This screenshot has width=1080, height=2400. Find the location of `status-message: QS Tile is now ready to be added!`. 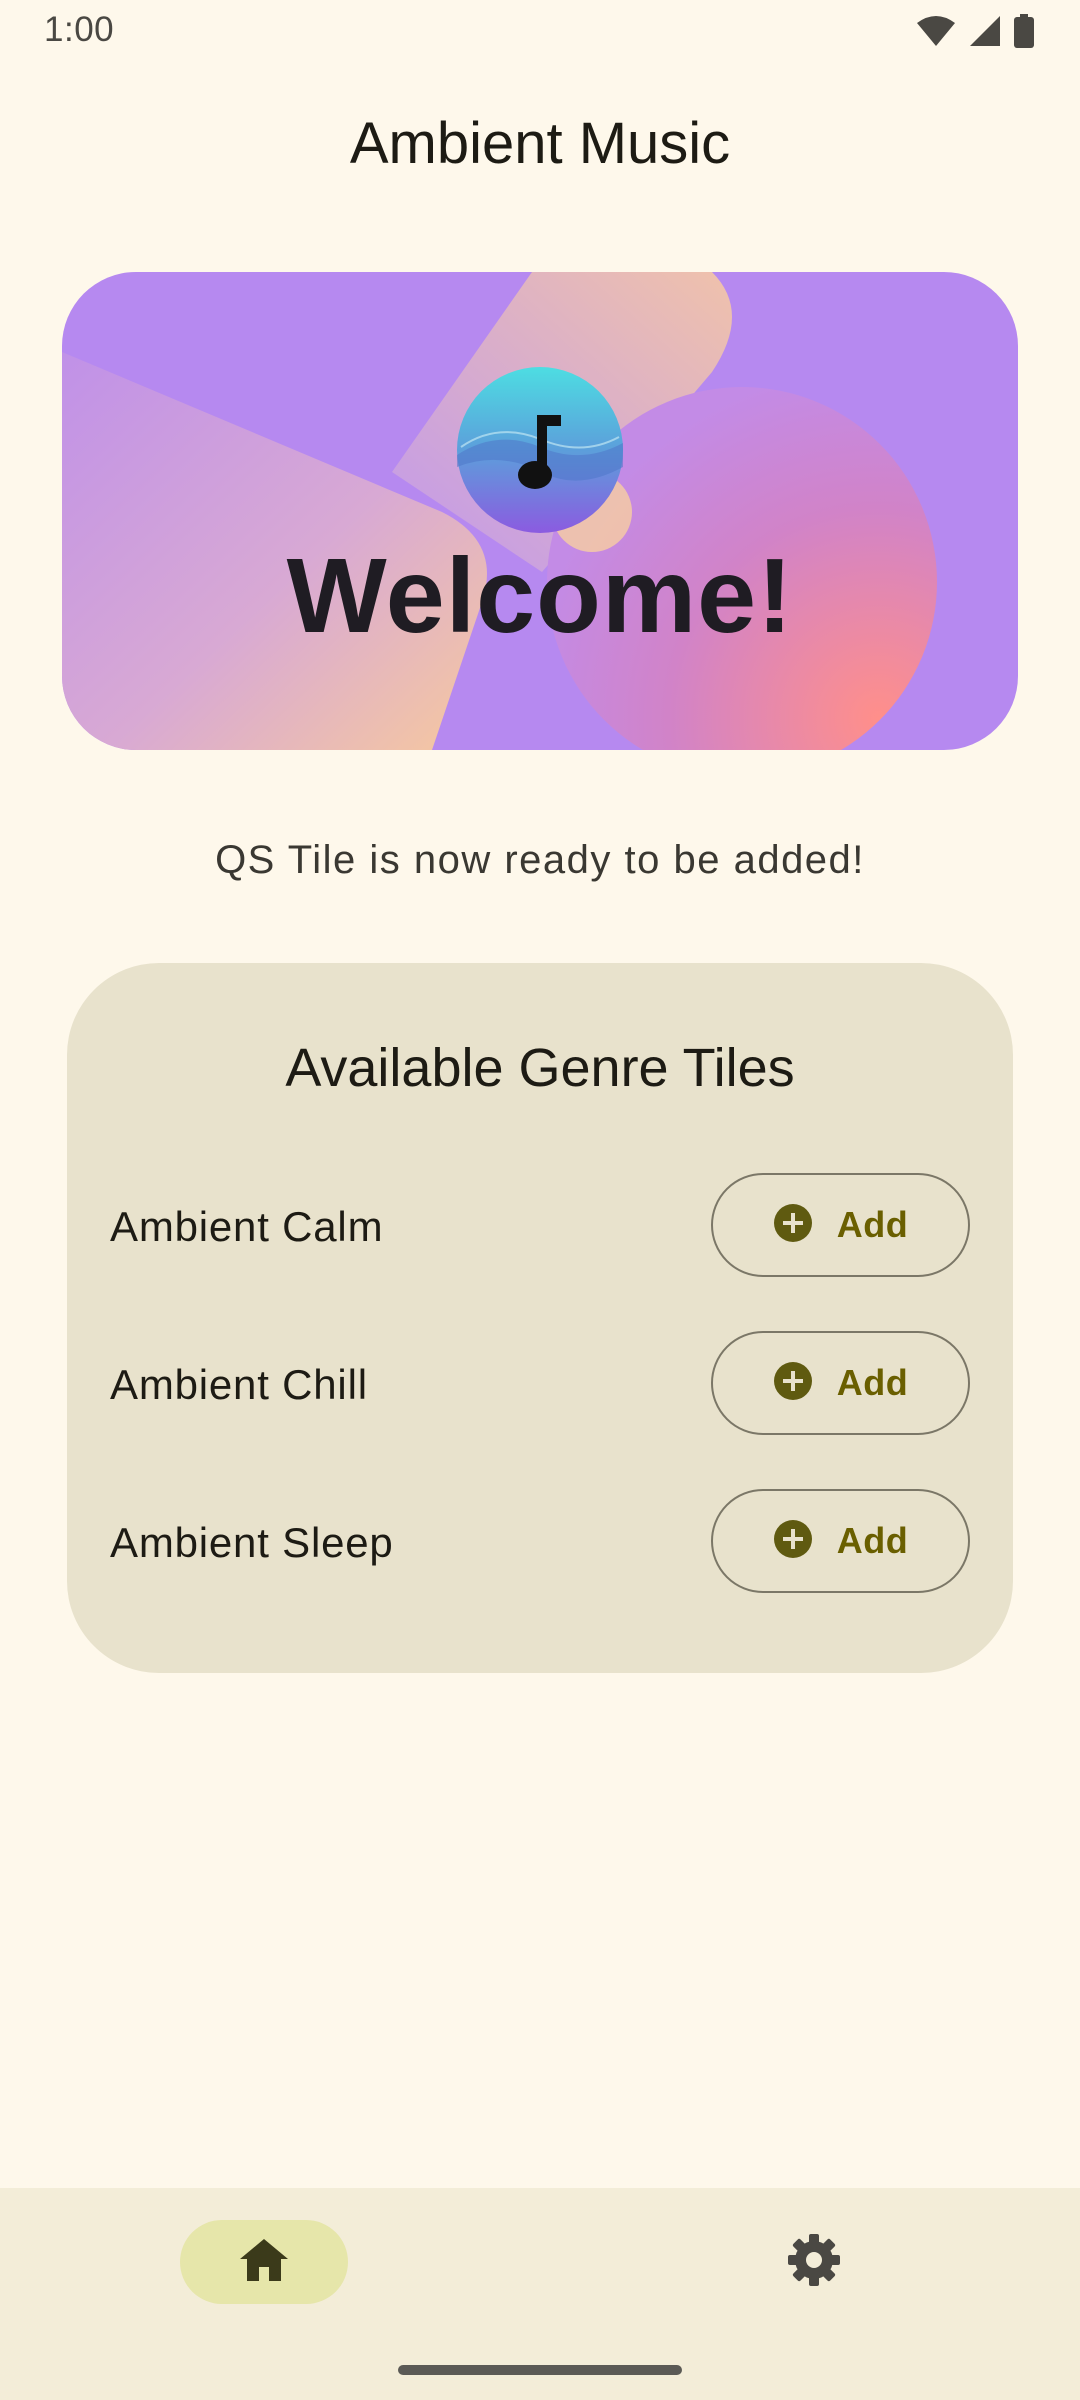

status-message: QS Tile is now ready to be added! is located at coordinates (540, 860).